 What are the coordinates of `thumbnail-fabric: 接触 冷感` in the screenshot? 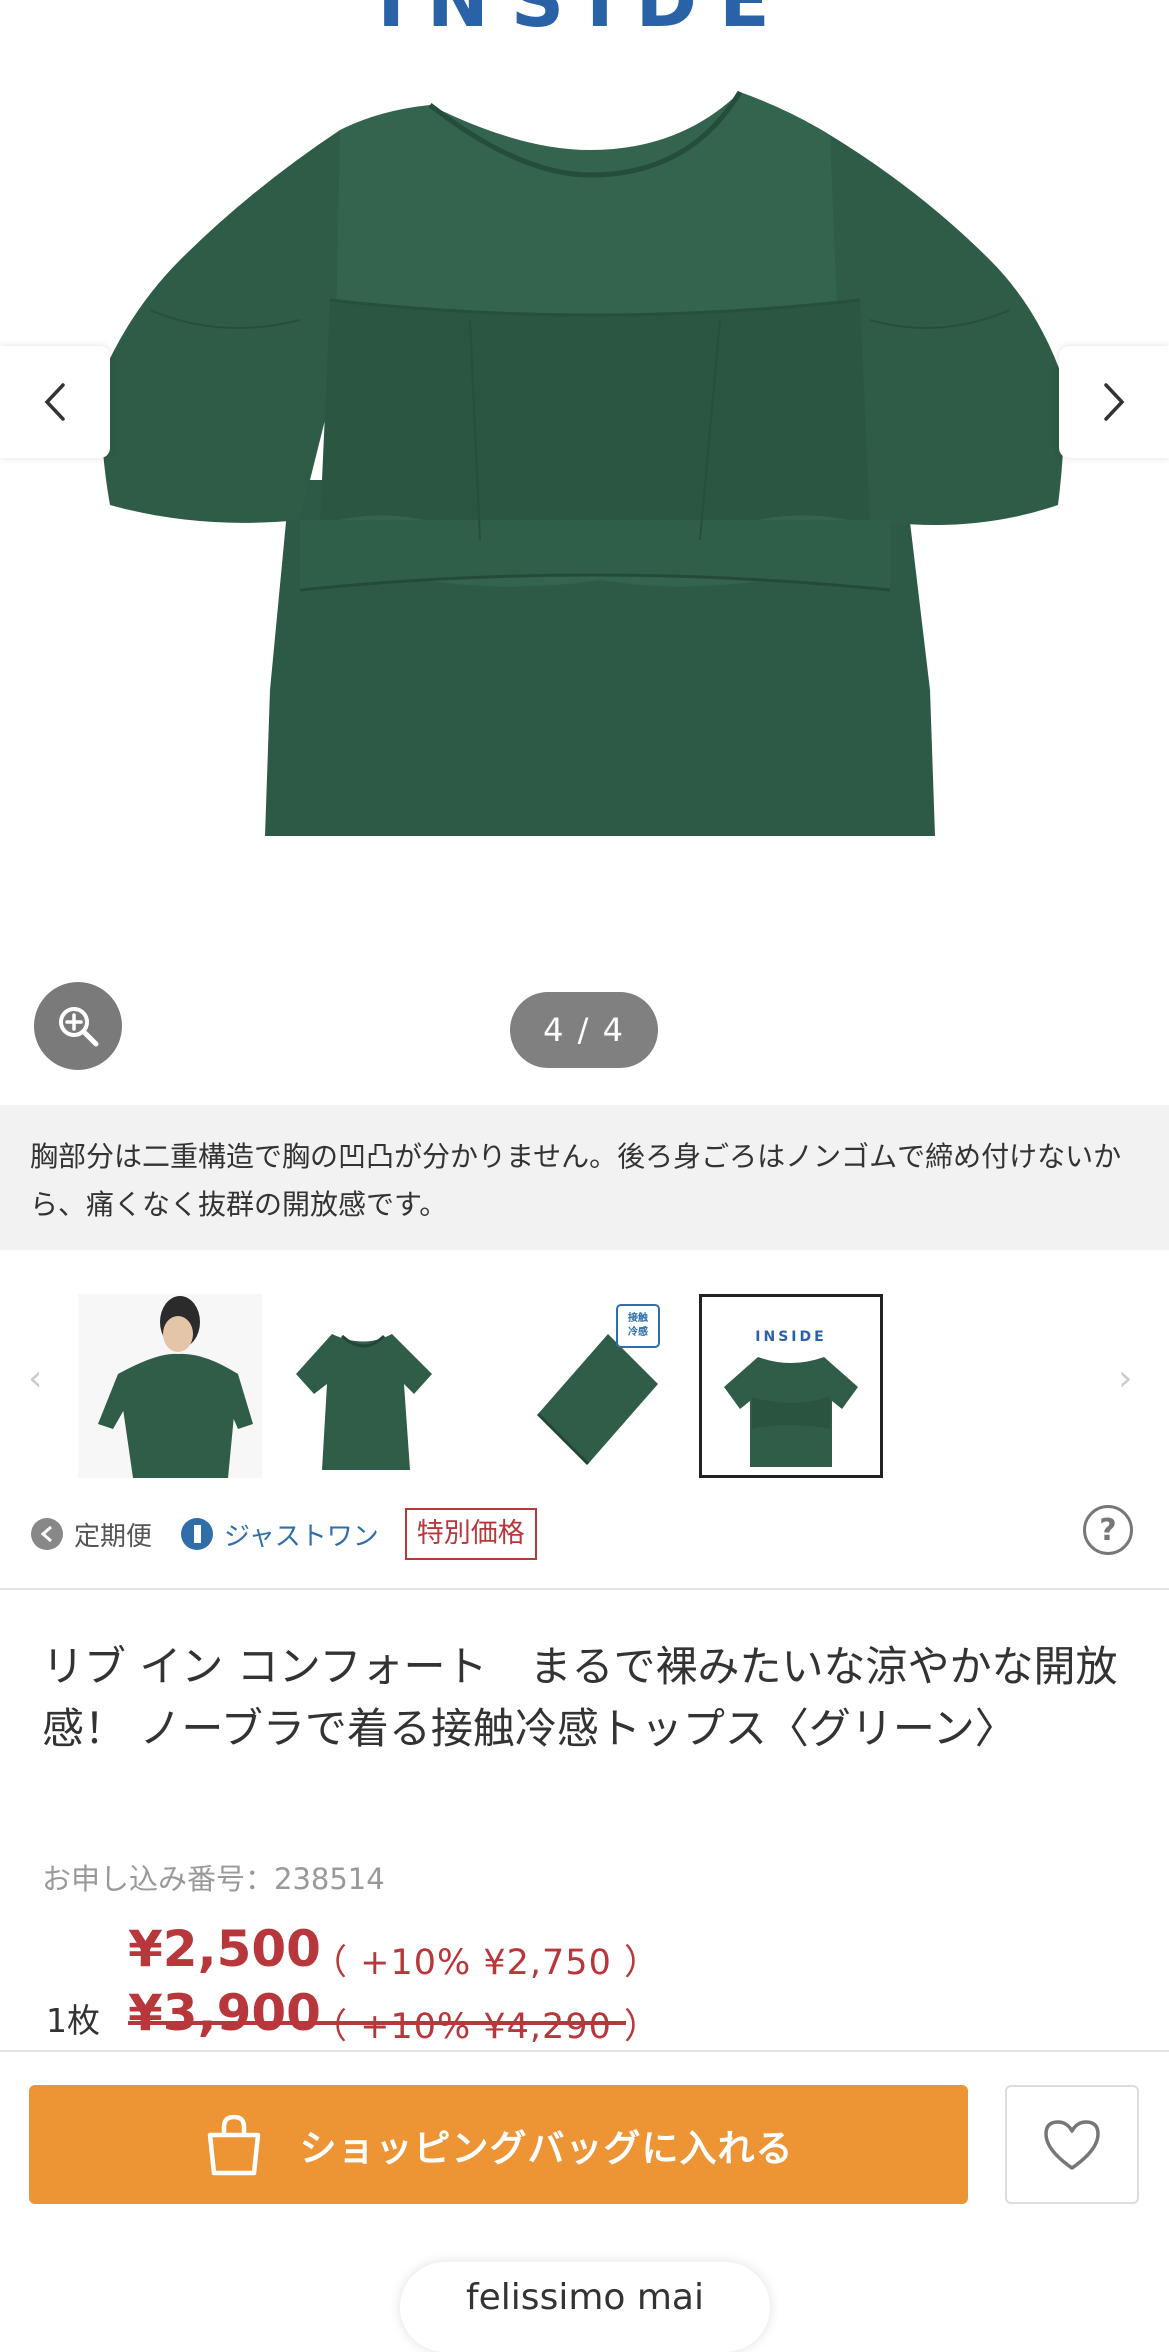 It's located at (600, 1386).